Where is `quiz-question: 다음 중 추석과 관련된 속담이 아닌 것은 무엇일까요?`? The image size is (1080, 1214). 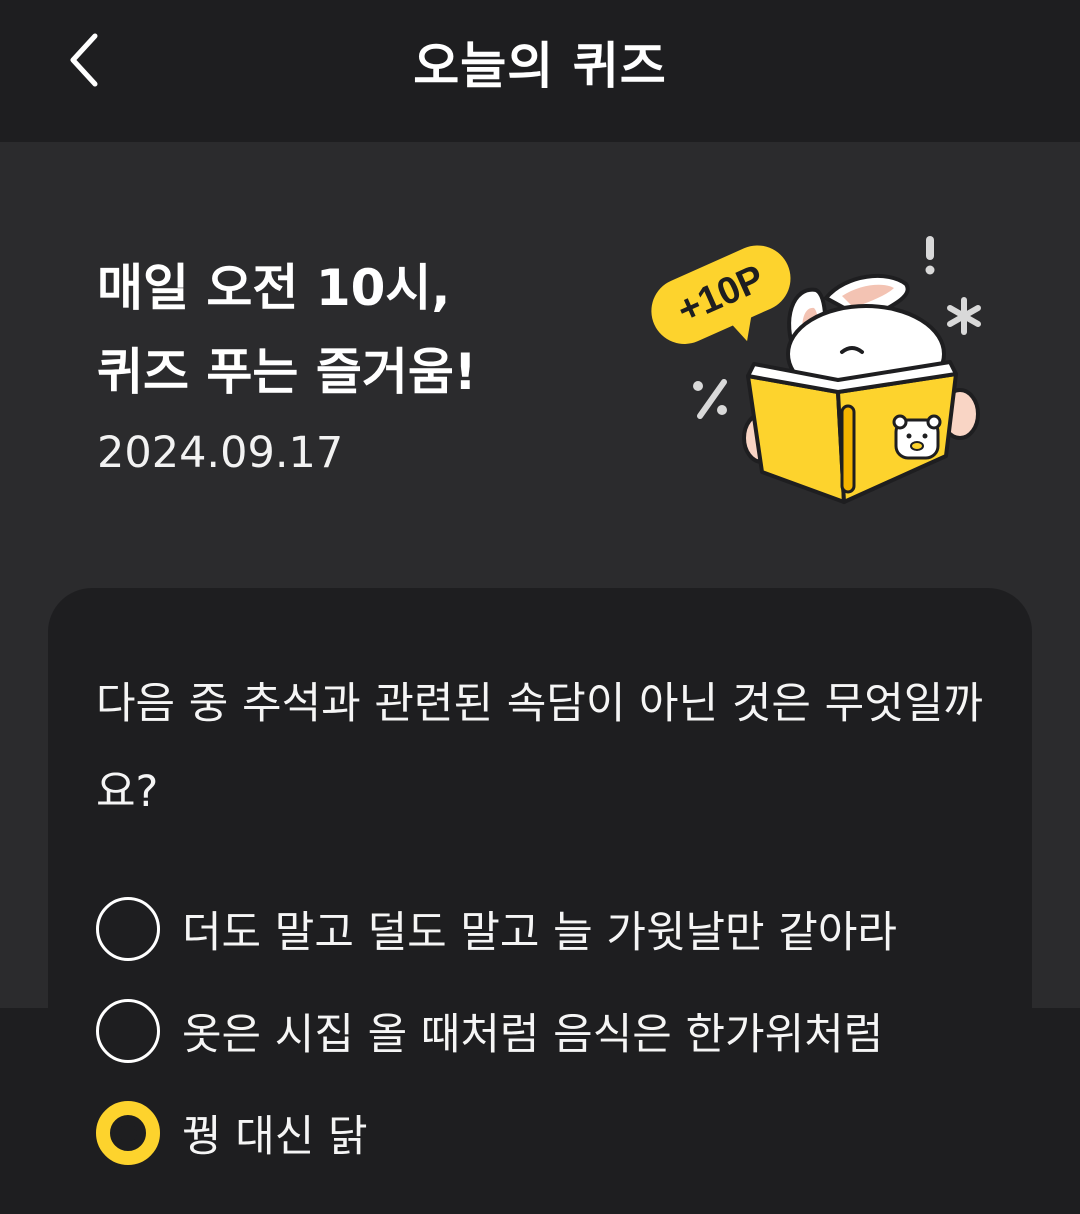
quiz-question: 다음 중 추석과 관련된 속담이 아닌 것은 무엇일까요? is located at coordinates (539, 748).